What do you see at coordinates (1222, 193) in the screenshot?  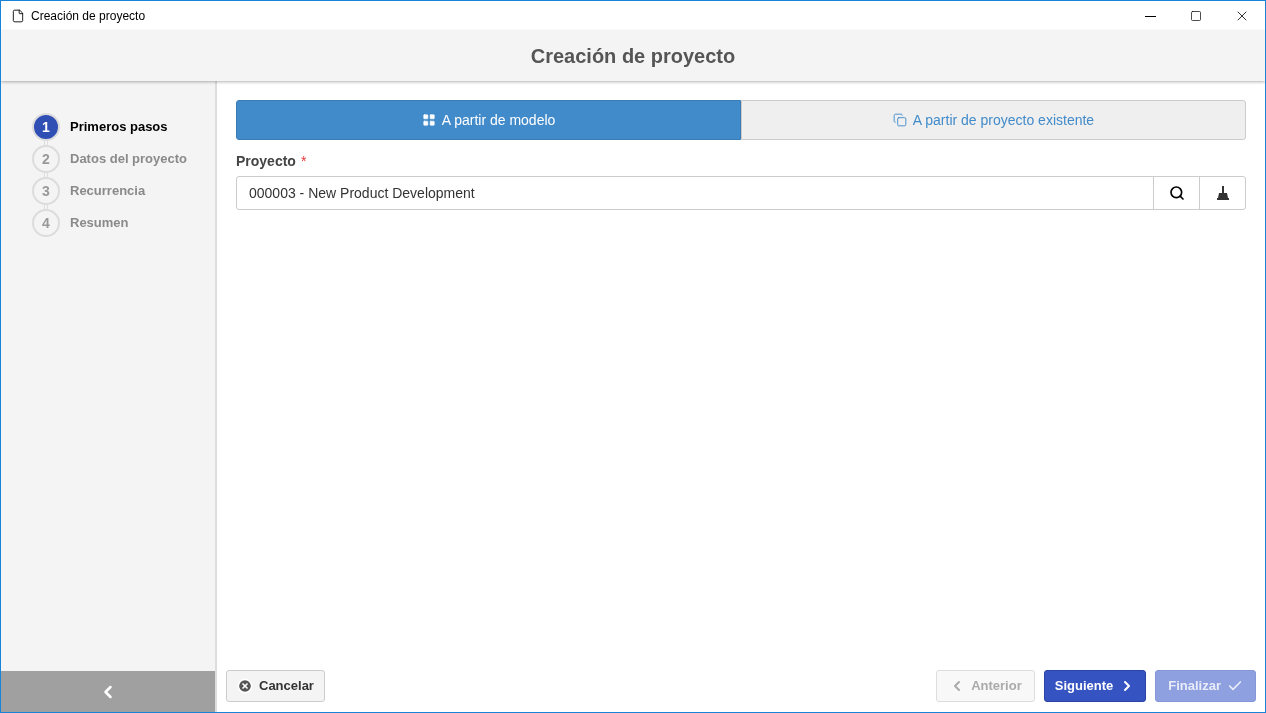 I see `broom-icon` at bounding box center [1222, 193].